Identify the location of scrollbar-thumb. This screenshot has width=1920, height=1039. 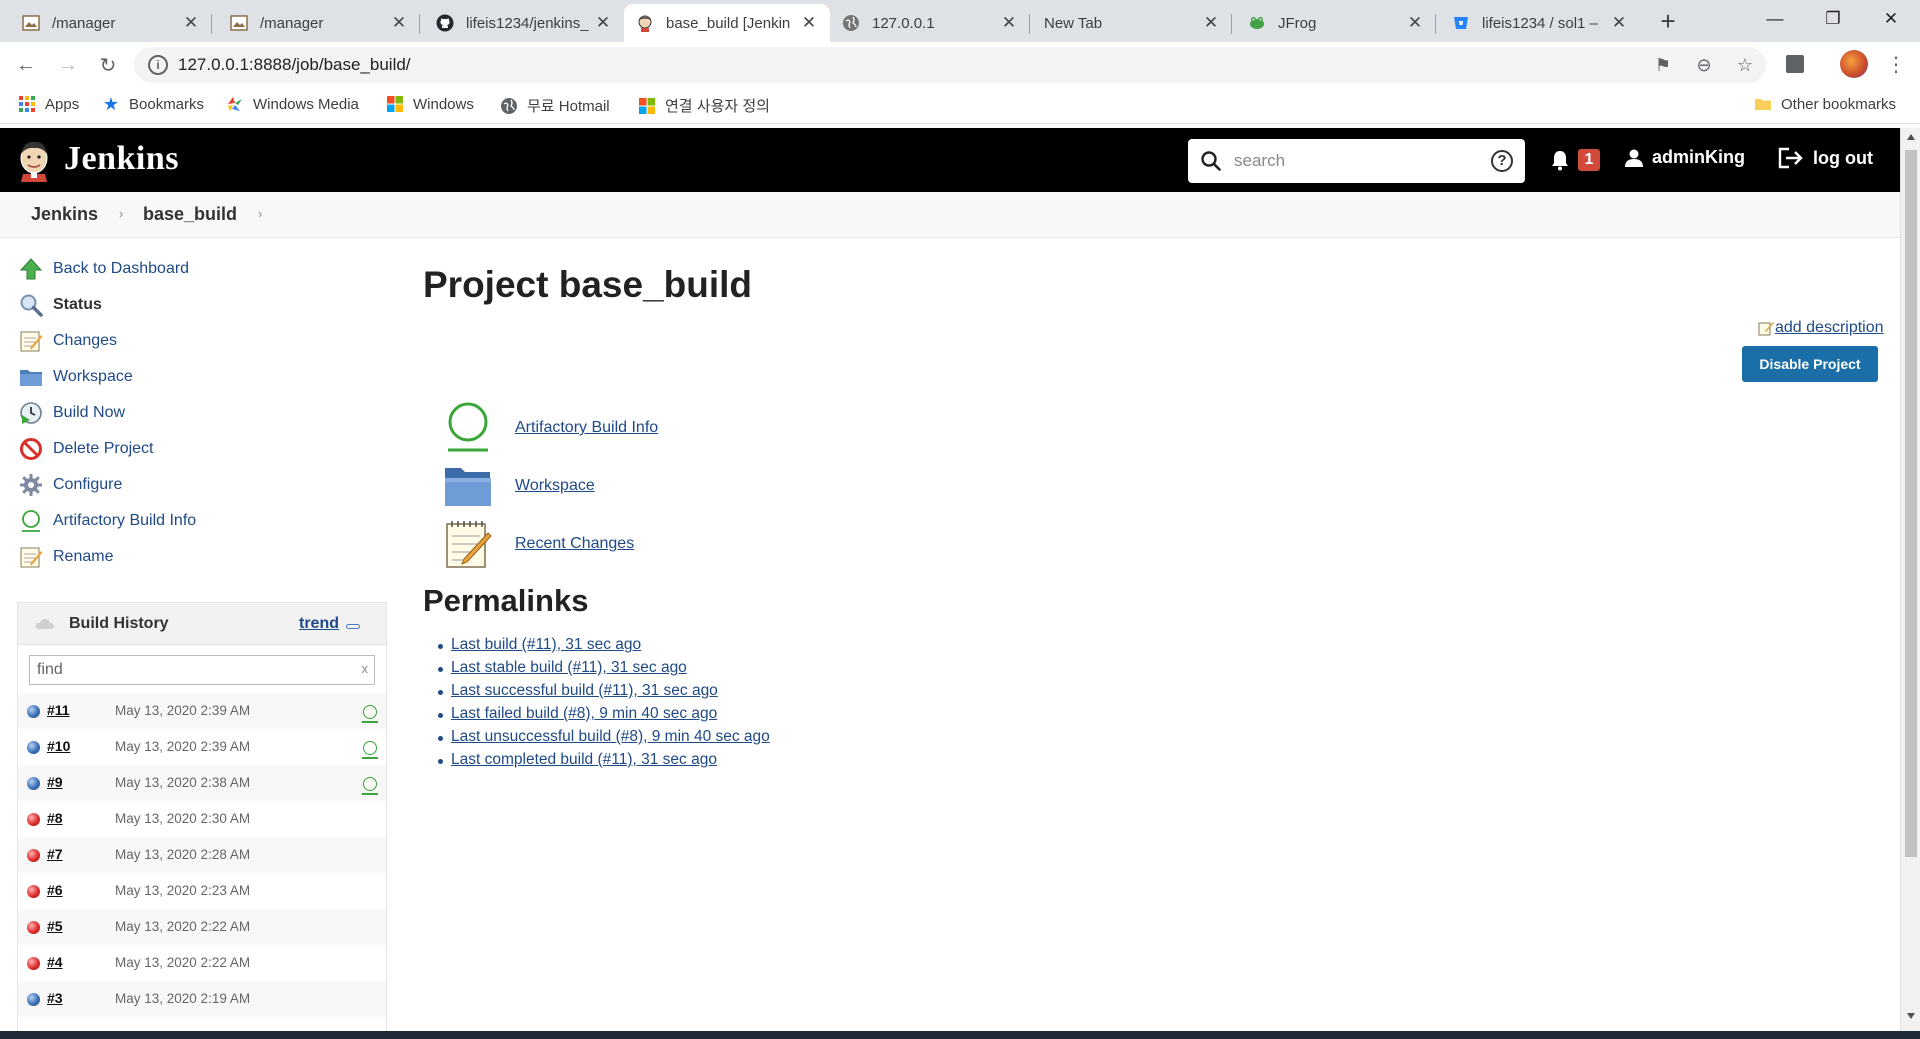
(1911, 503).